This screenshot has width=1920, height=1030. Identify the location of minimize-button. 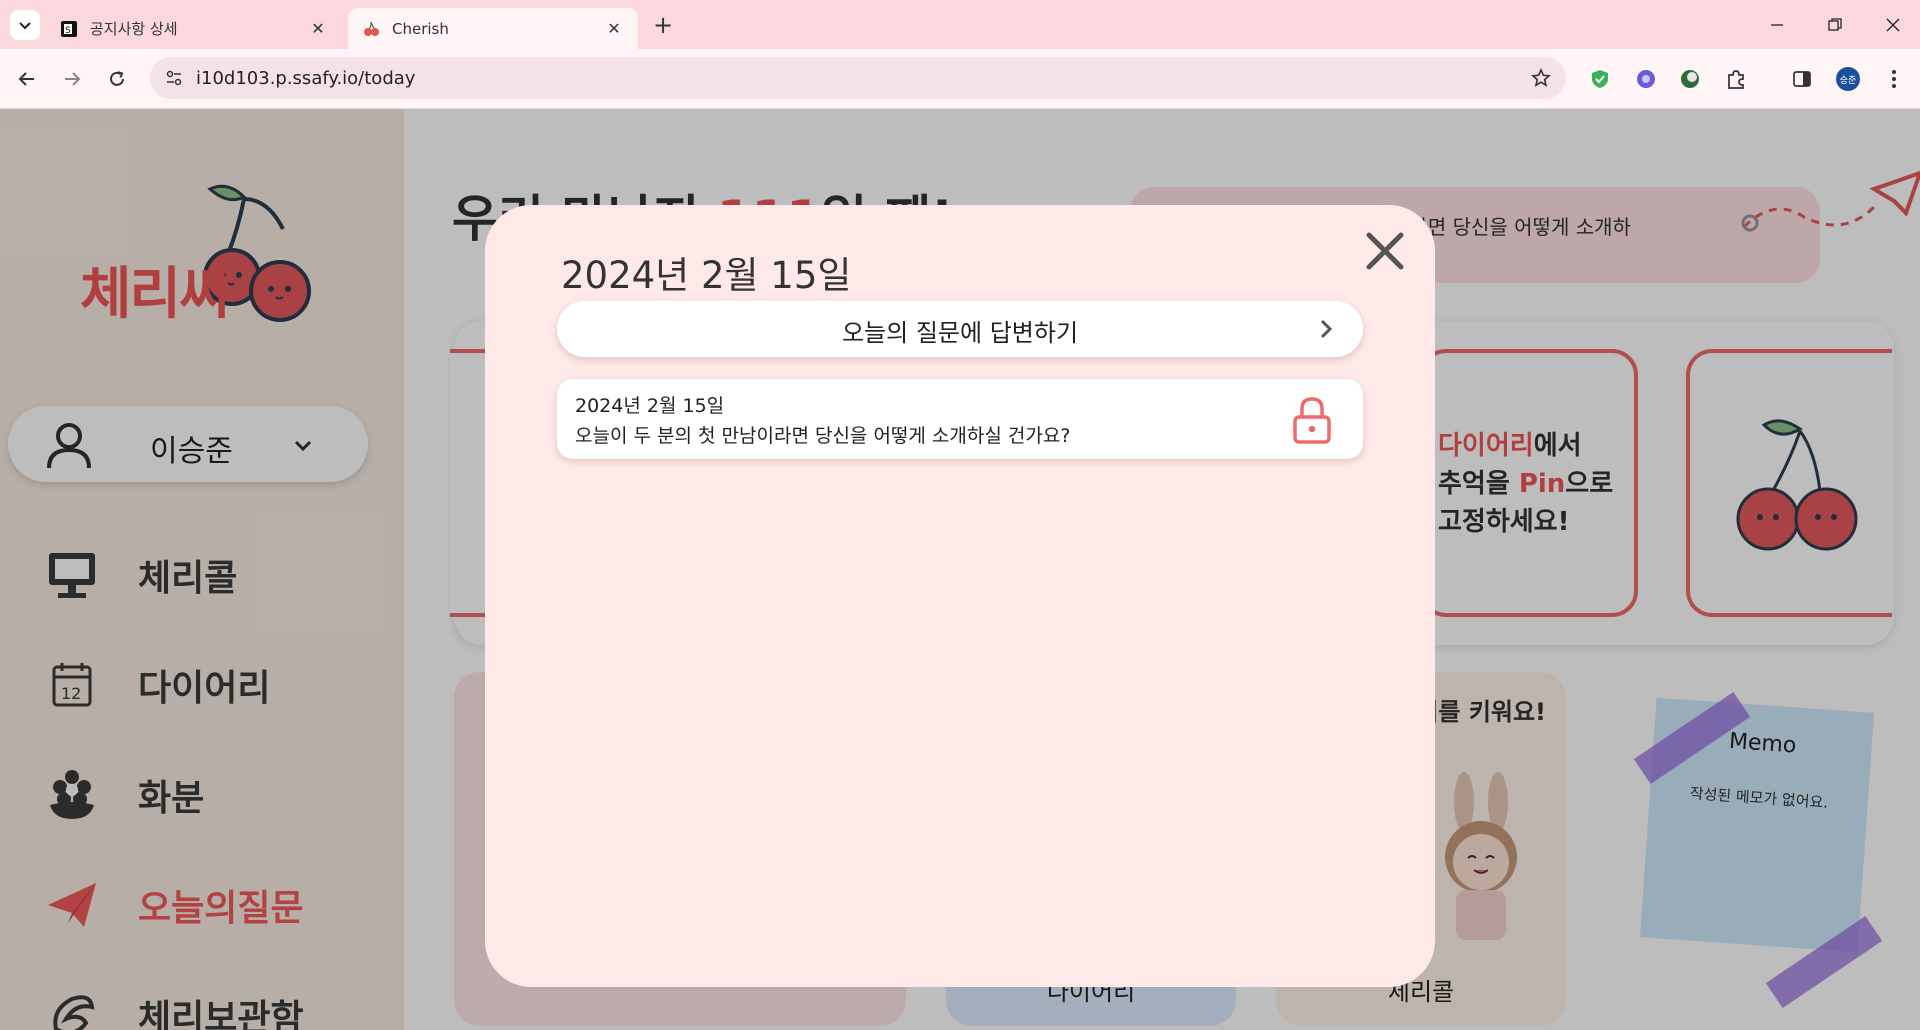
(1777, 24).